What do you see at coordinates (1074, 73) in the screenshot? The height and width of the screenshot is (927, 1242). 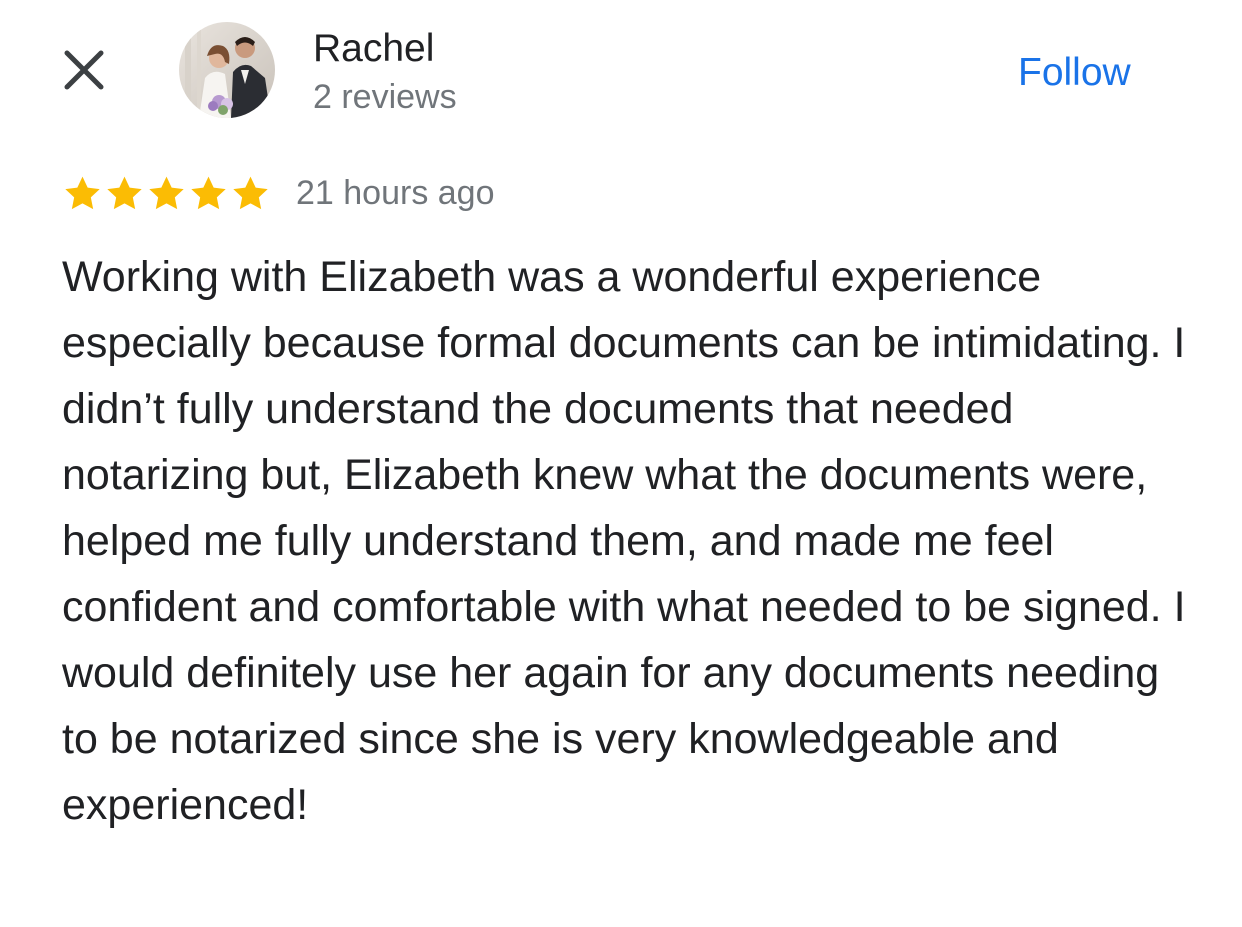 I see `follow-button: Follow` at bounding box center [1074, 73].